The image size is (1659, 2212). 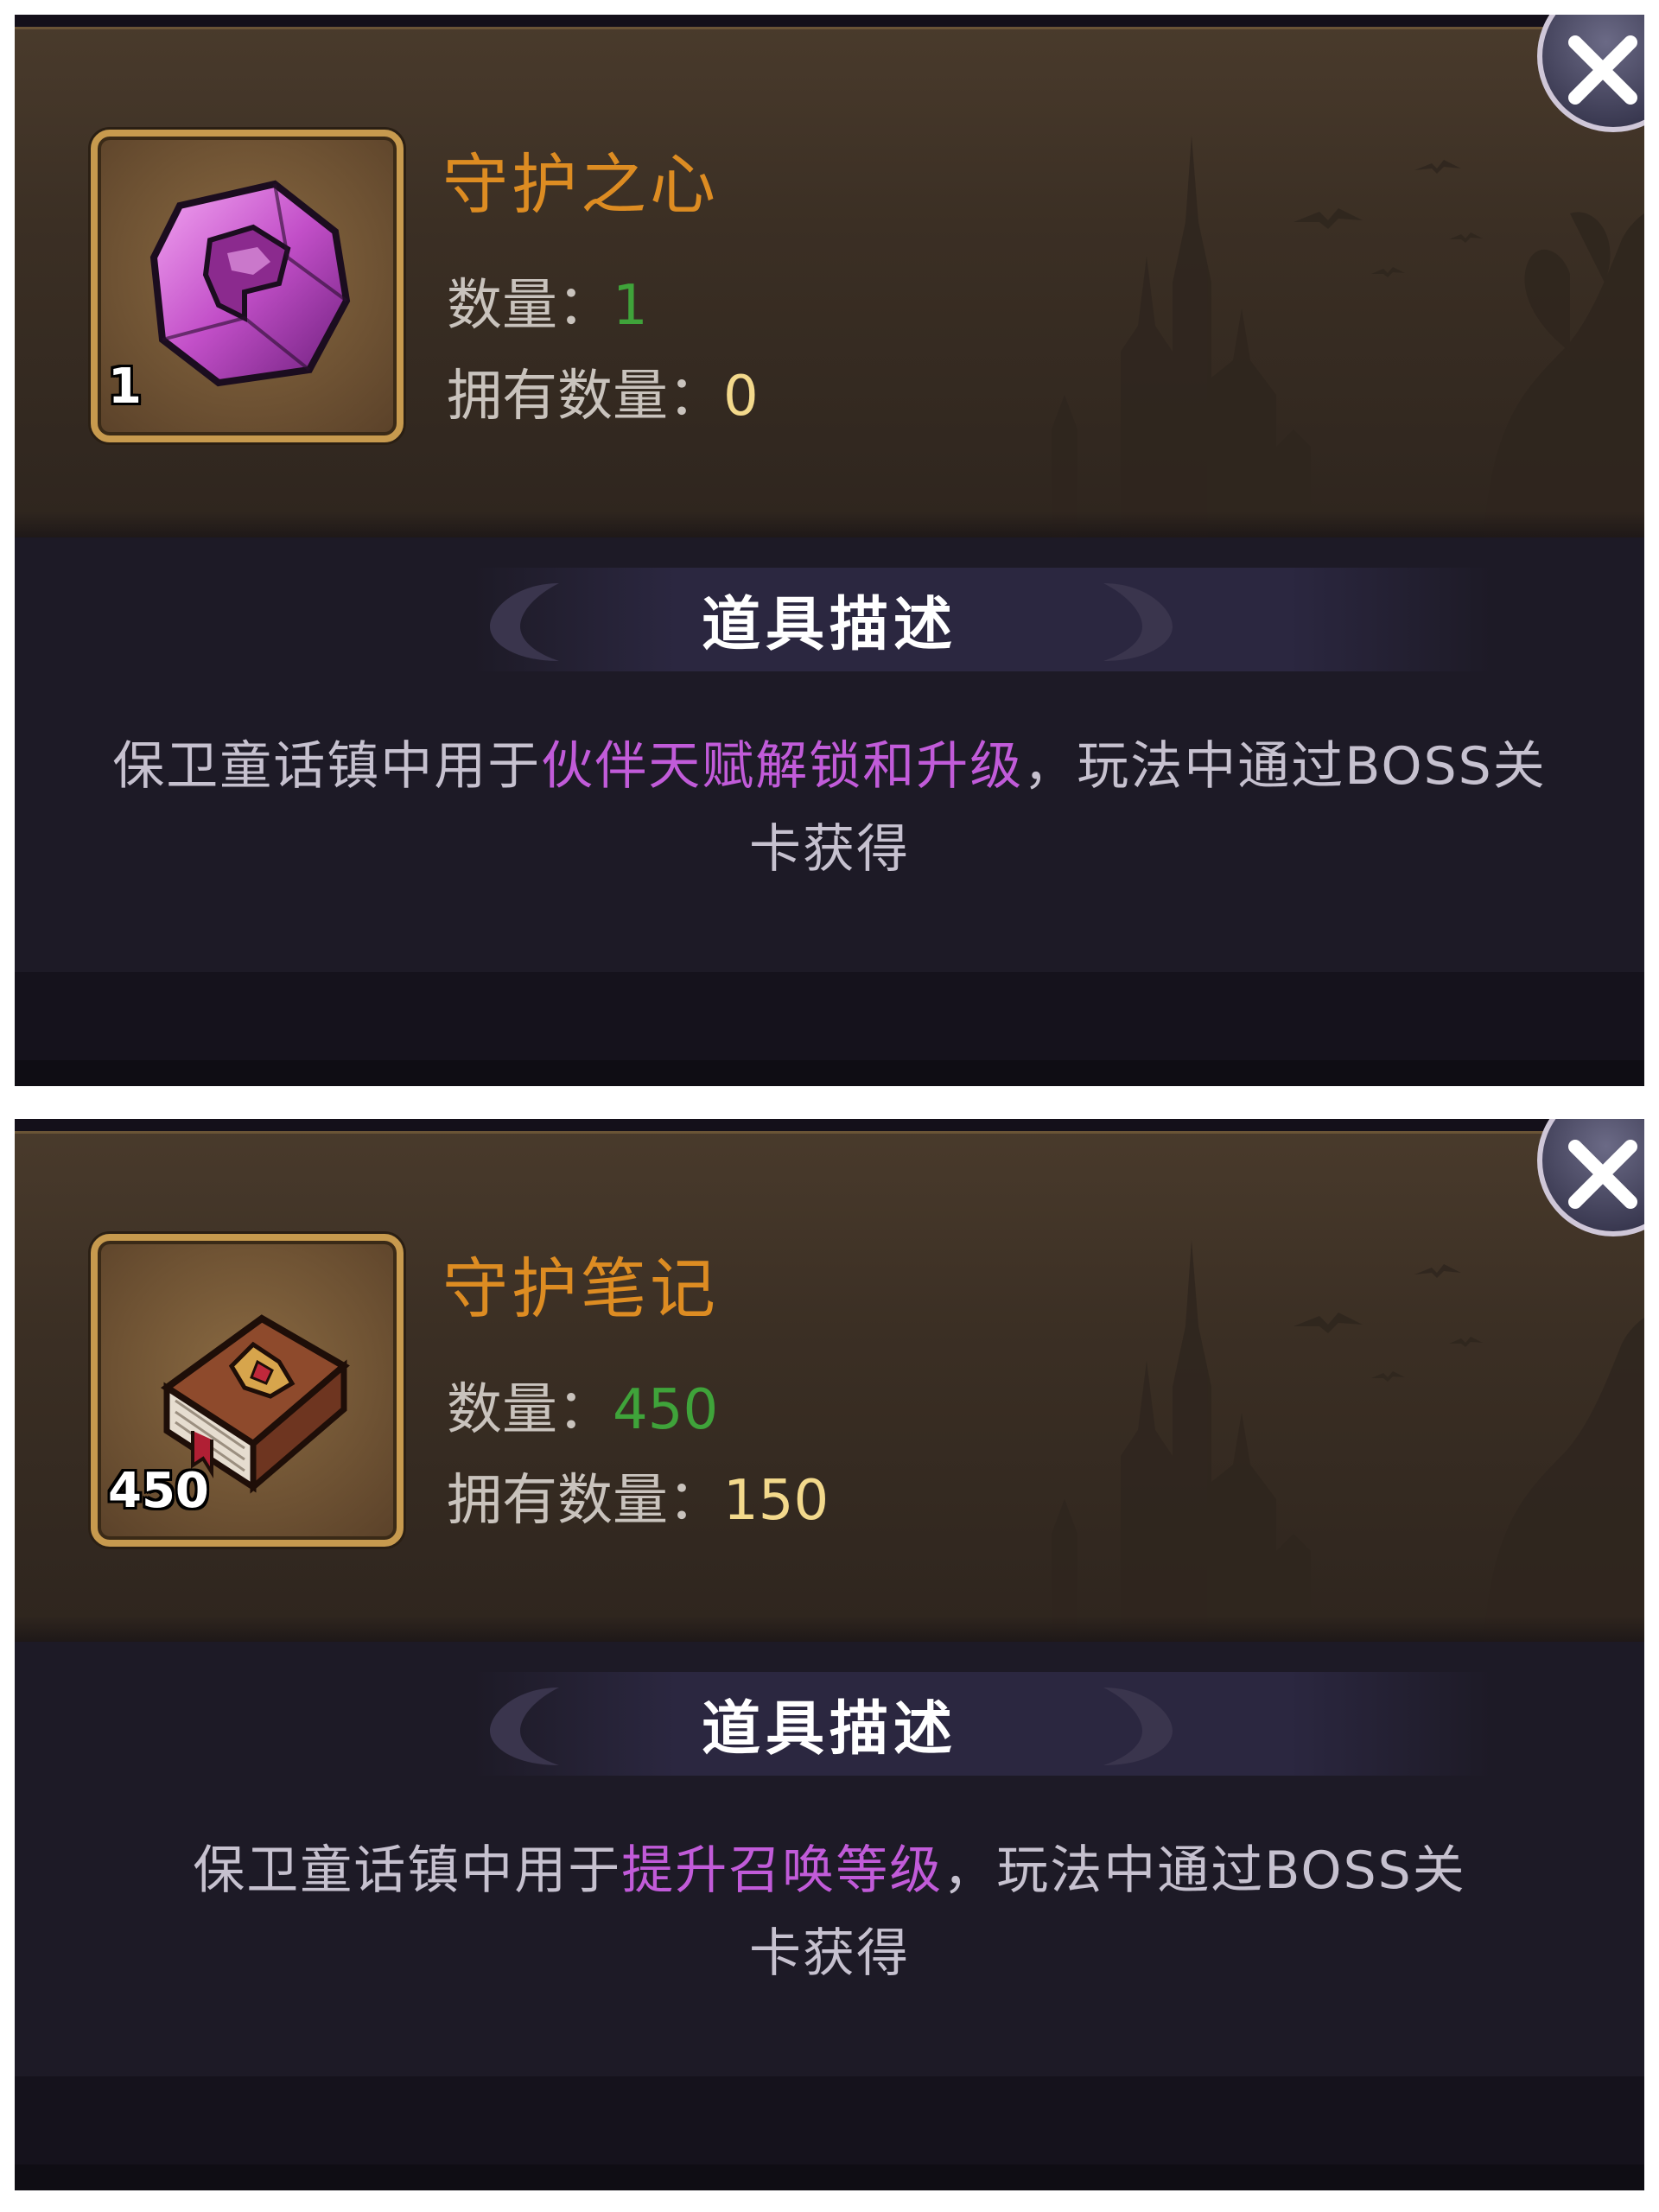 I want to click on description-highlight: 伙伴天赋解锁和升级, so click(x=782, y=766).